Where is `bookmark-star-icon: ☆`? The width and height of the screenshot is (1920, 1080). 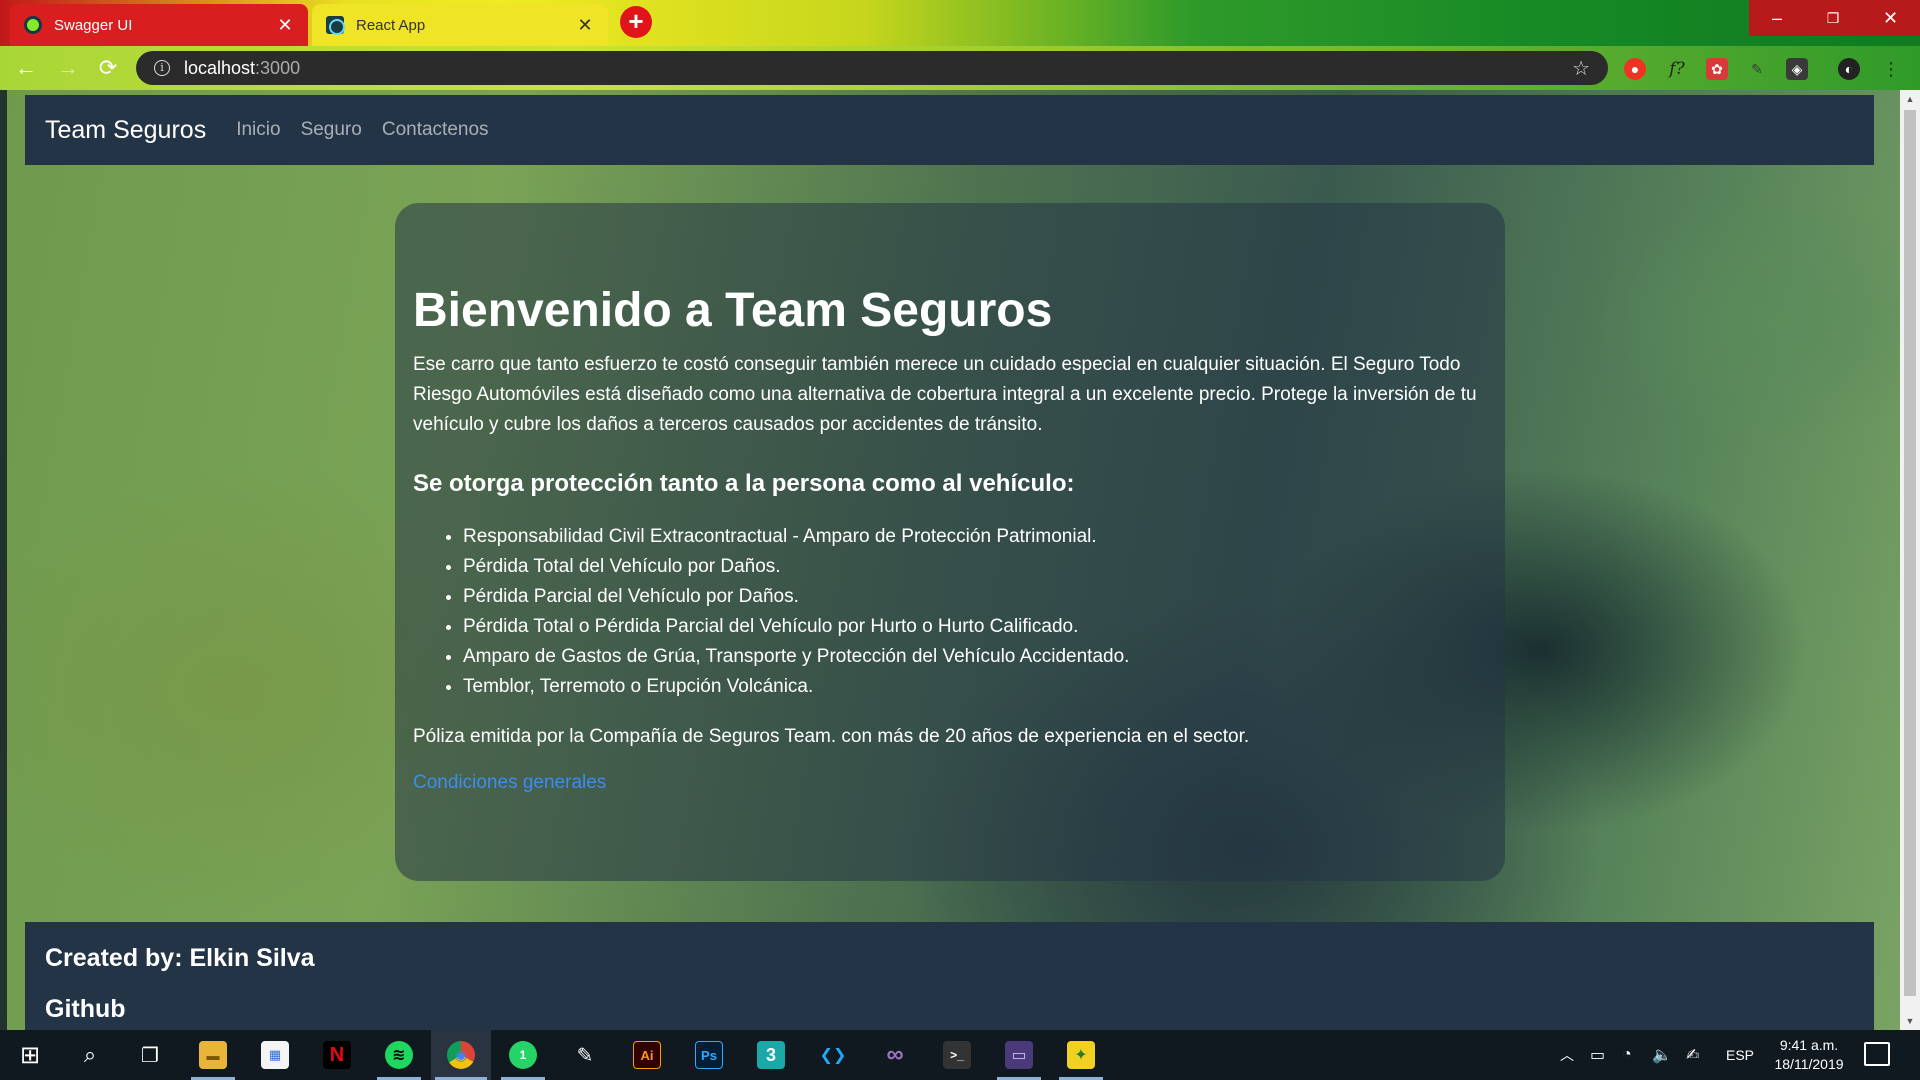
bookmark-star-icon: ☆ is located at coordinates (1581, 68).